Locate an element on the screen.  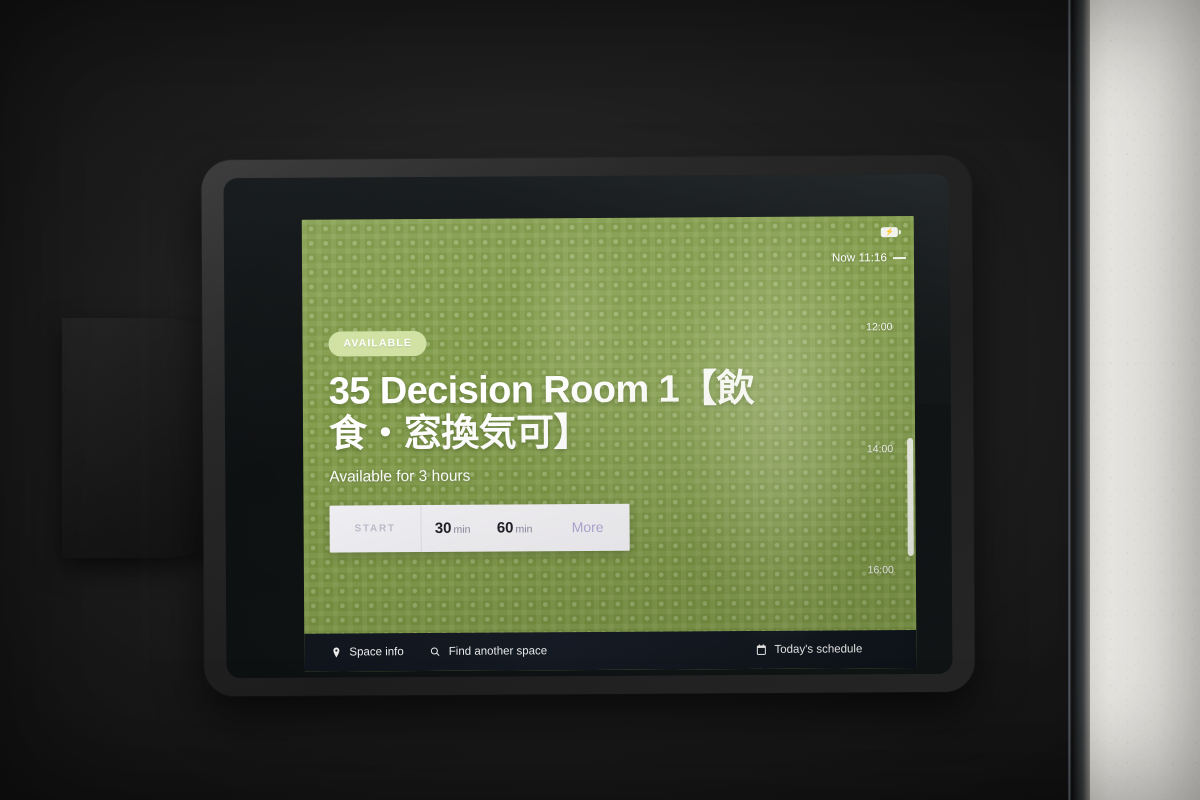
nav-space-info: Space info is located at coordinates (367, 652).